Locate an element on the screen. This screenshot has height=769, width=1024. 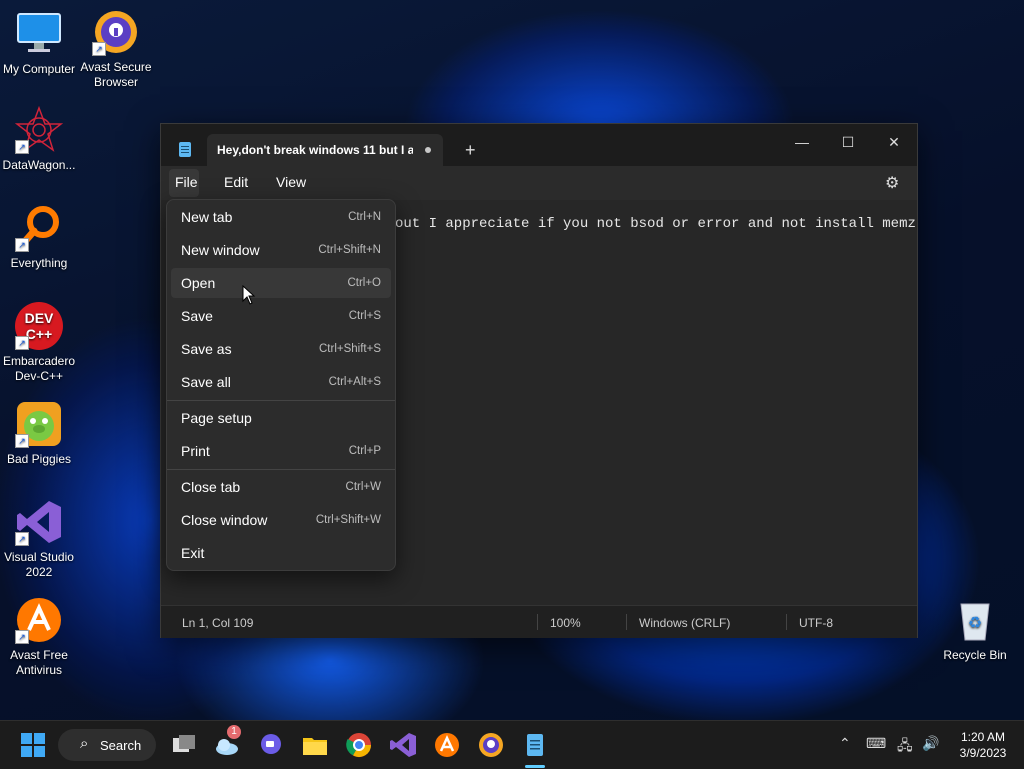
menu-bar: File Edit View ⚙ is located at coordinates (539, 183).